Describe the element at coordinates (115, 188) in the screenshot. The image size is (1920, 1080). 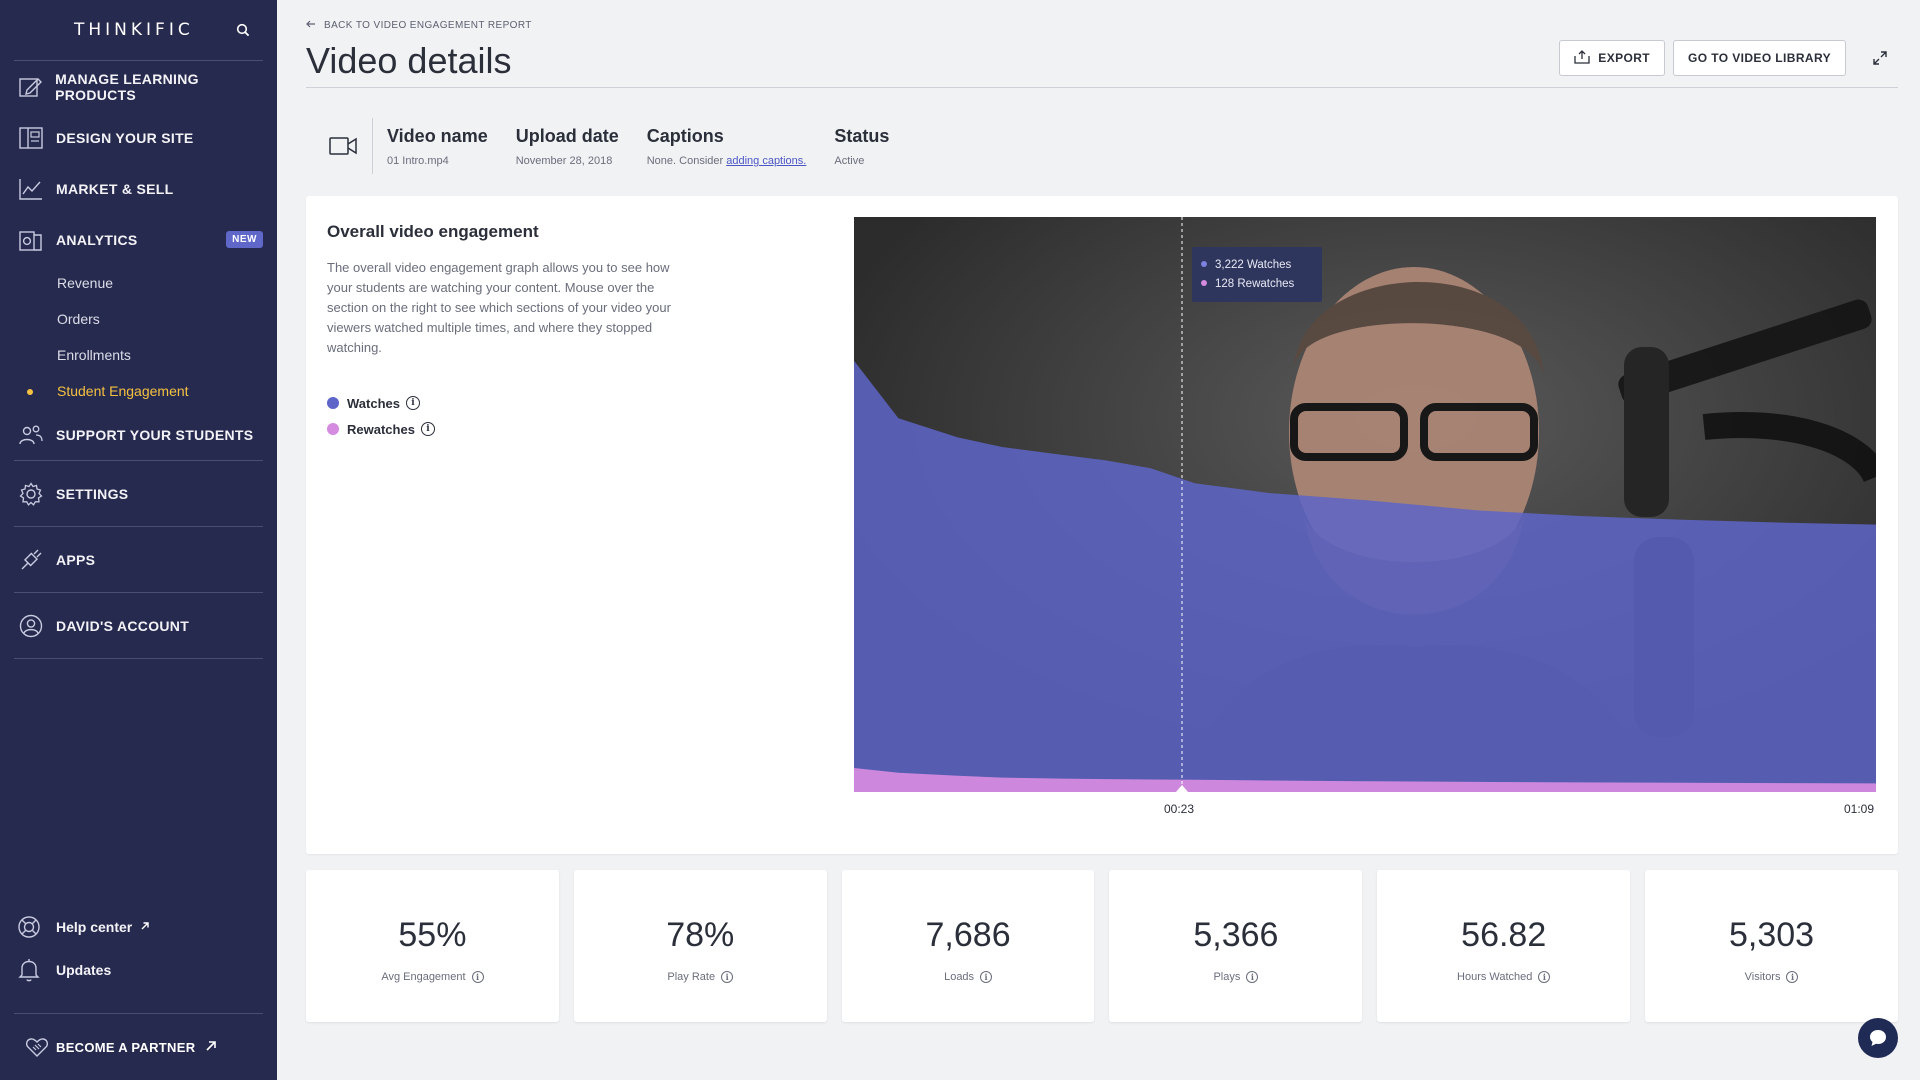
I see `sidebar-item-label: MARKET & SELL` at that location.